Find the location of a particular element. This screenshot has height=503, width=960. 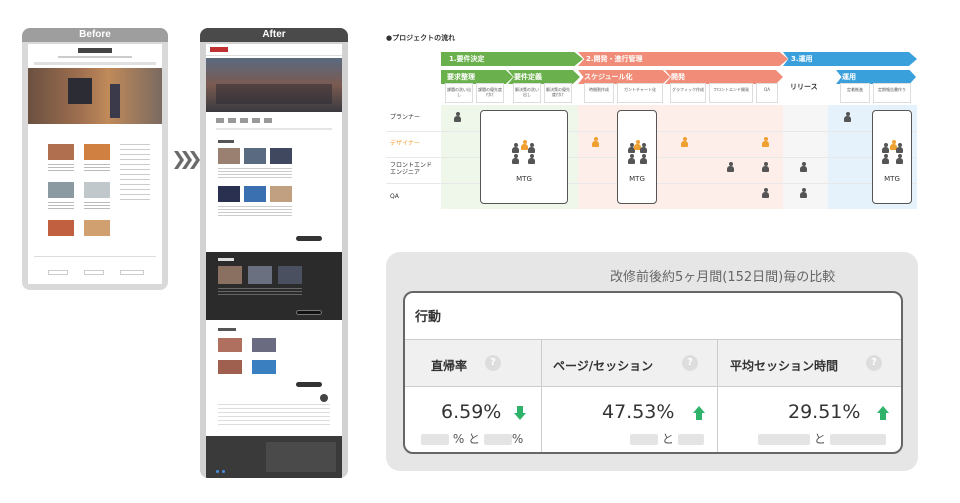

after-label: After is located at coordinates (274, 35).